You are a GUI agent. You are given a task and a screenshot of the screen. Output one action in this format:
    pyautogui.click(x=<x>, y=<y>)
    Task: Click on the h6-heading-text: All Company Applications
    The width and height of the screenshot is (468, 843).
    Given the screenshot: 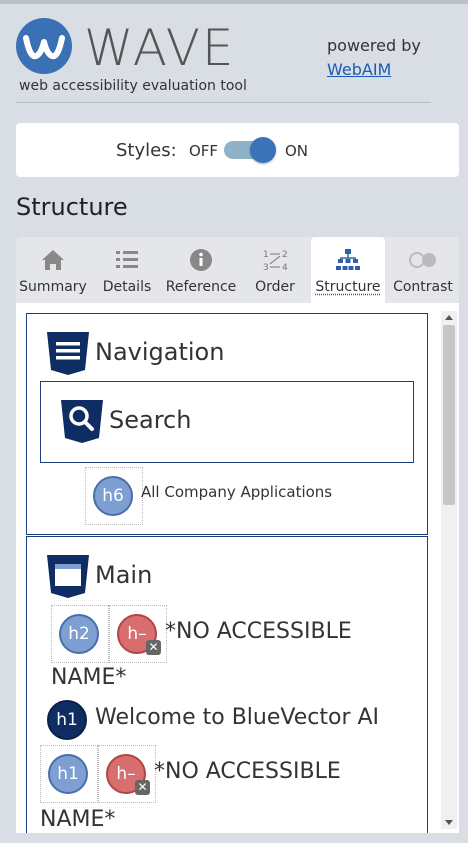 What is the action you would take?
    pyautogui.click(x=237, y=492)
    